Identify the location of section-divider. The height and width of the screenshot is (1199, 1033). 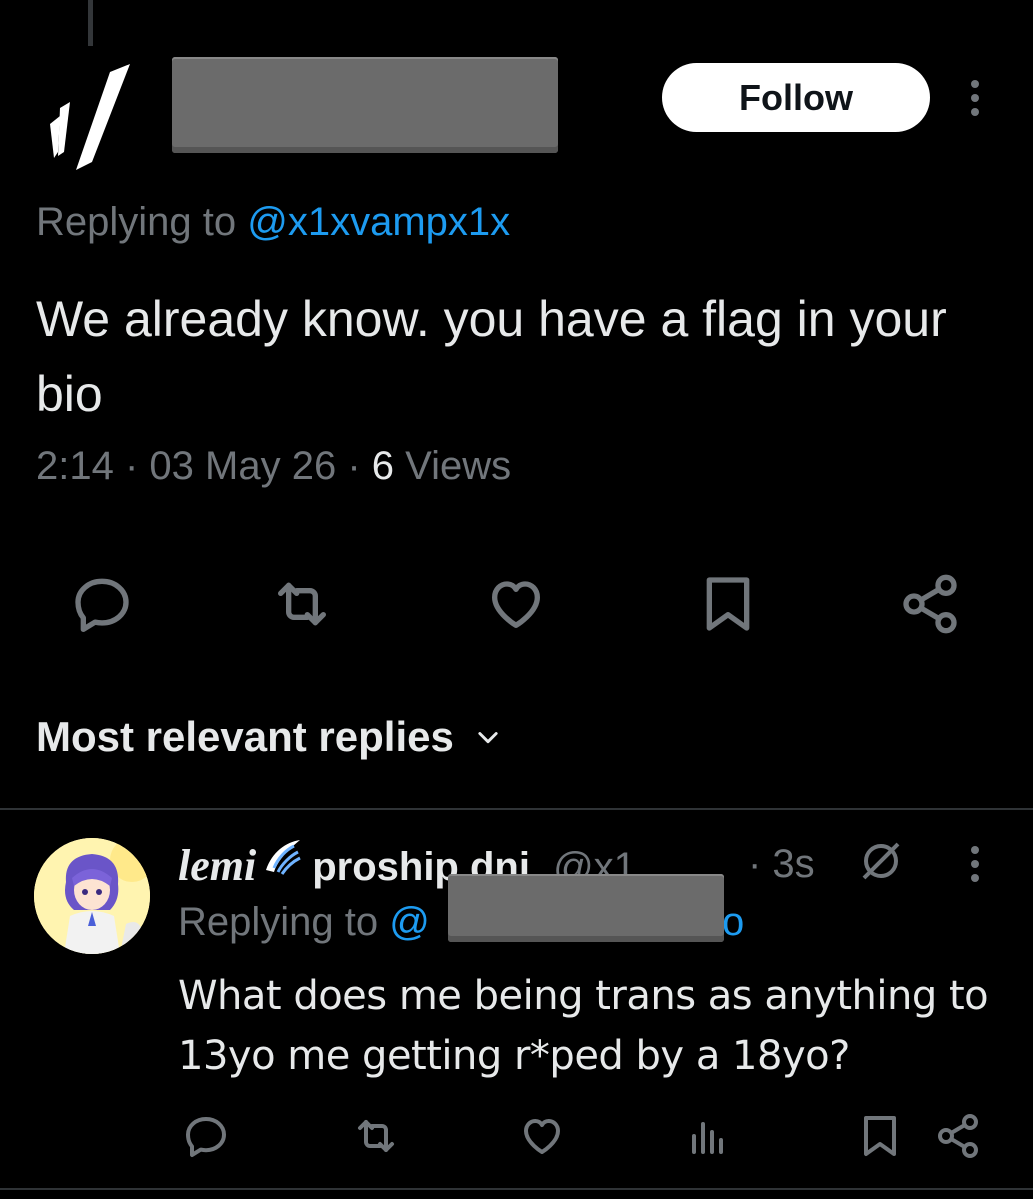
(516, 809).